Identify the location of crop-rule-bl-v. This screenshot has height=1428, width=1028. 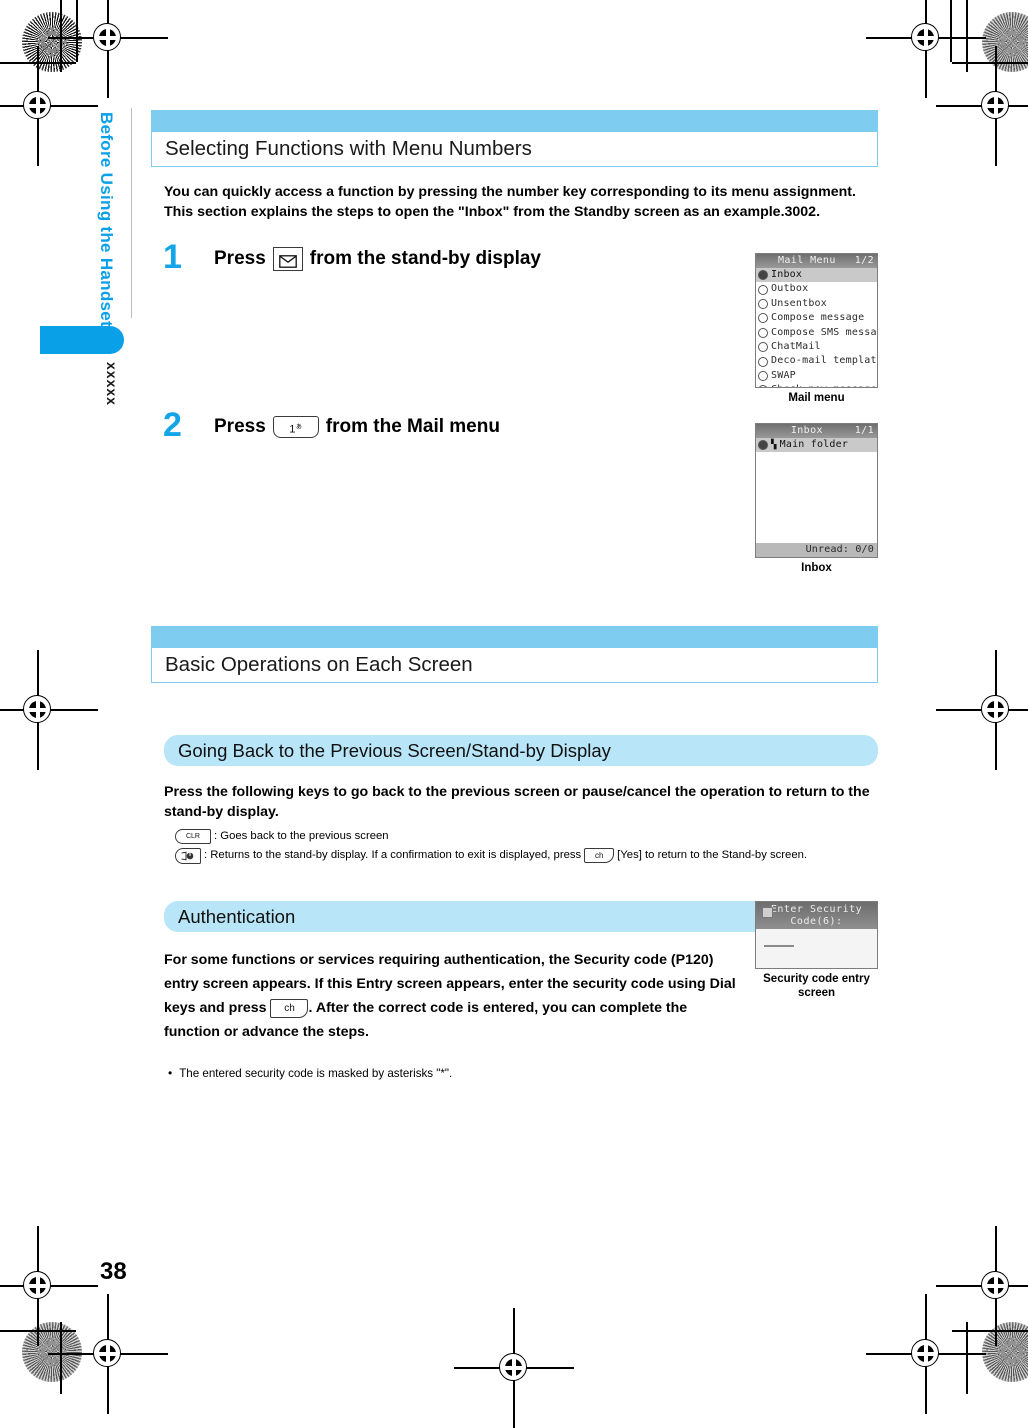
(61, 1358).